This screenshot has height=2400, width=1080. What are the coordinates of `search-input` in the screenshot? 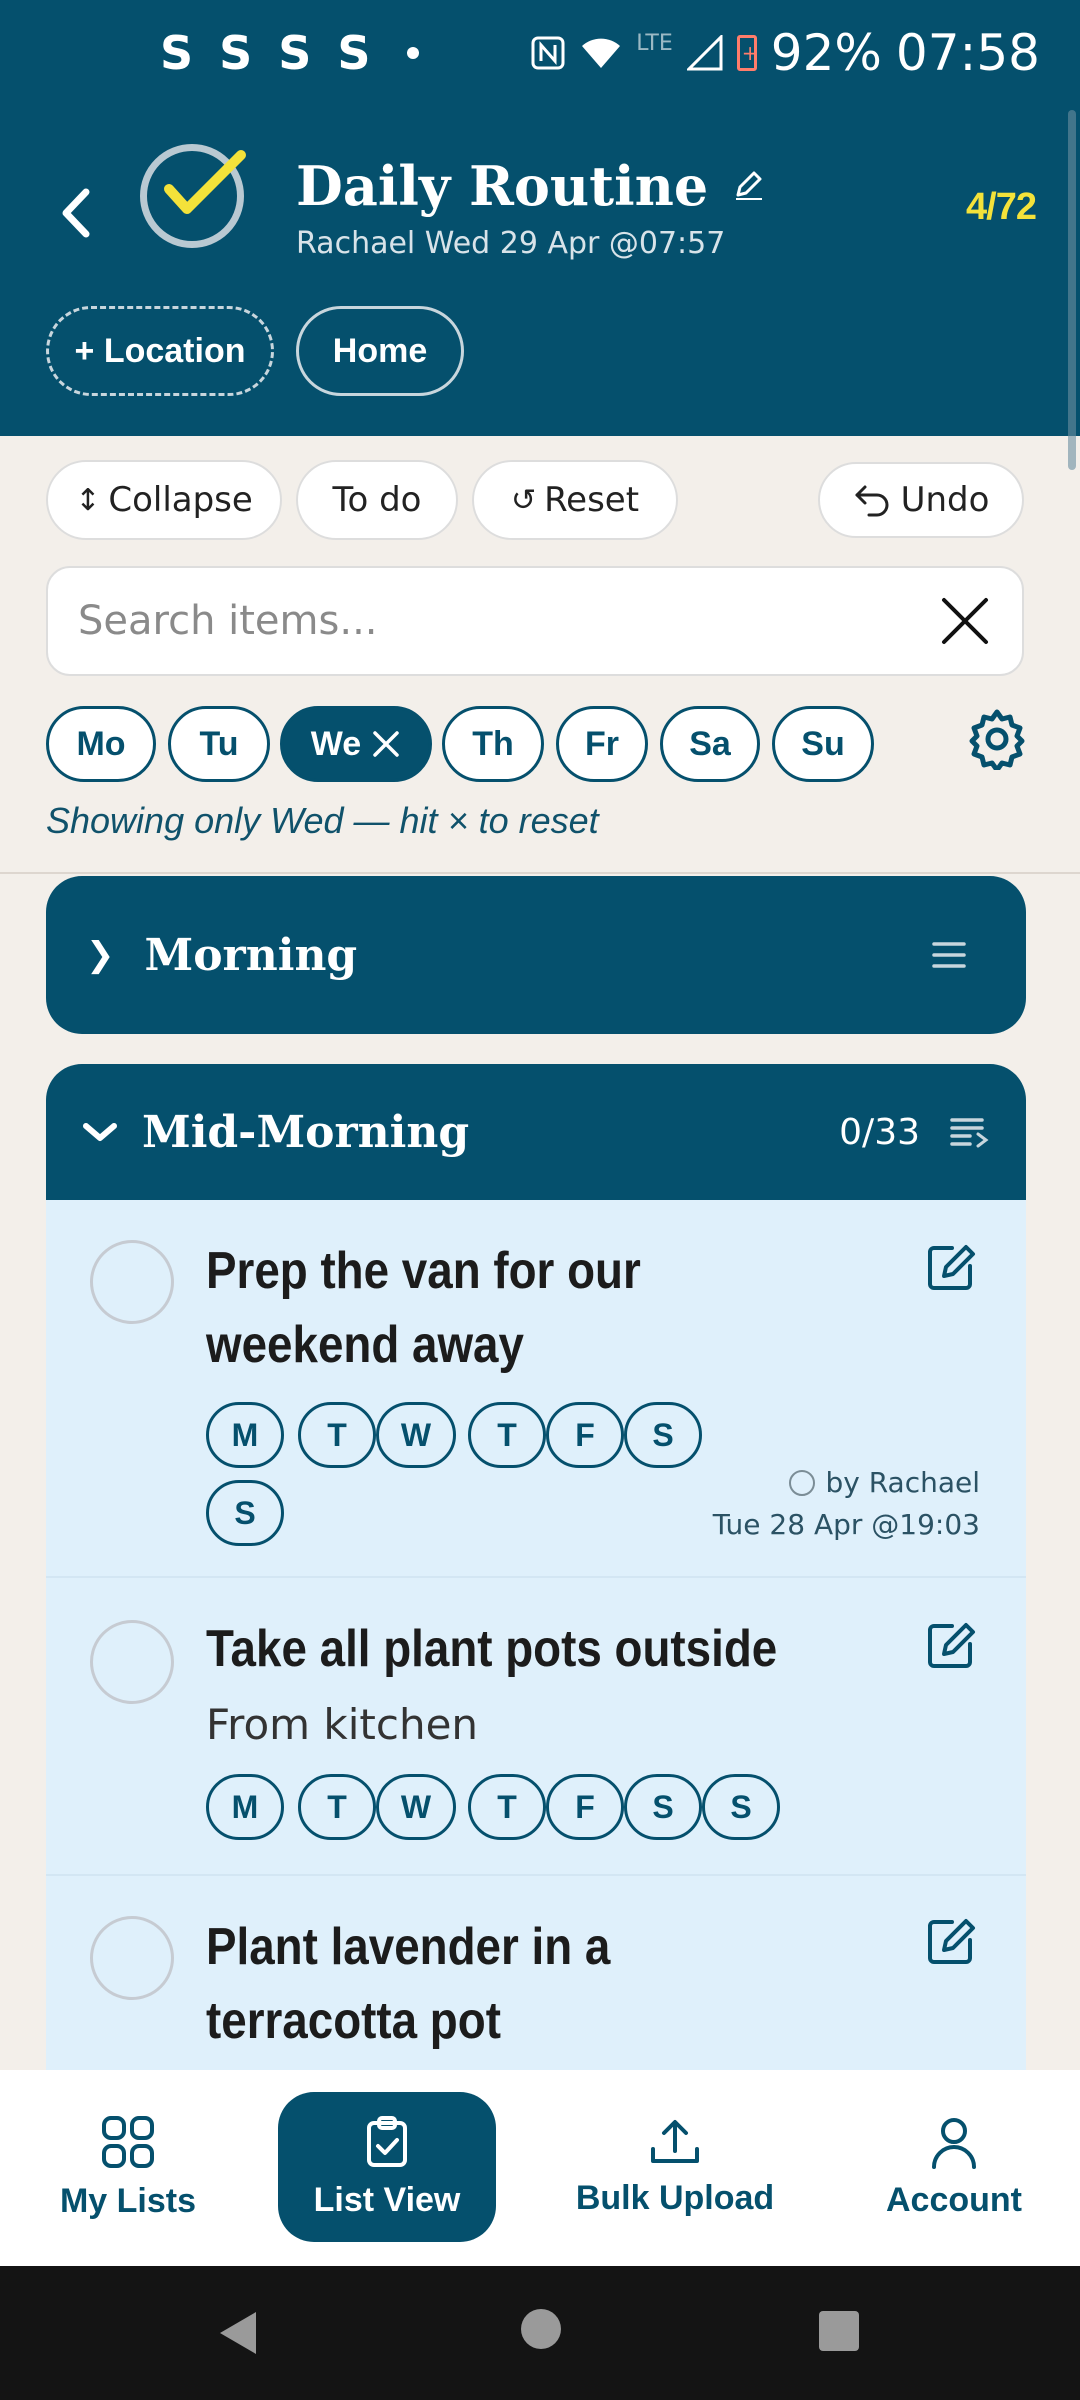 It's located at (508, 621).